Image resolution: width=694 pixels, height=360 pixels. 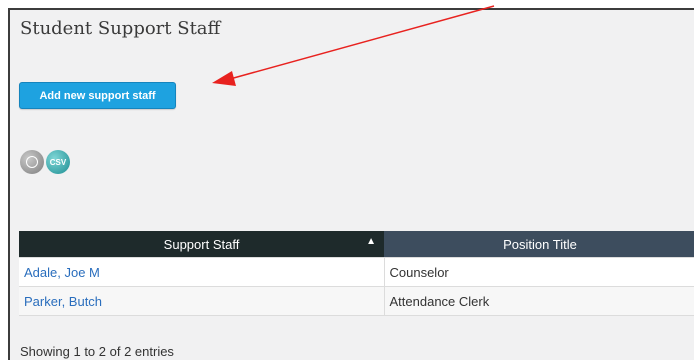 What do you see at coordinates (201, 272) in the screenshot?
I see `staff-name-cell: Adale, Joe M` at bounding box center [201, 272].